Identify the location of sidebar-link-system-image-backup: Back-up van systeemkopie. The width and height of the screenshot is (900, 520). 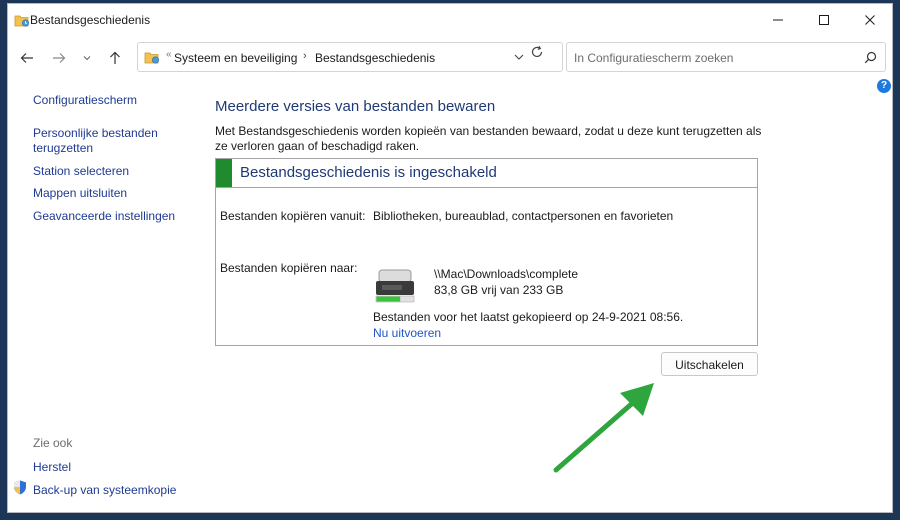
(104, 490).